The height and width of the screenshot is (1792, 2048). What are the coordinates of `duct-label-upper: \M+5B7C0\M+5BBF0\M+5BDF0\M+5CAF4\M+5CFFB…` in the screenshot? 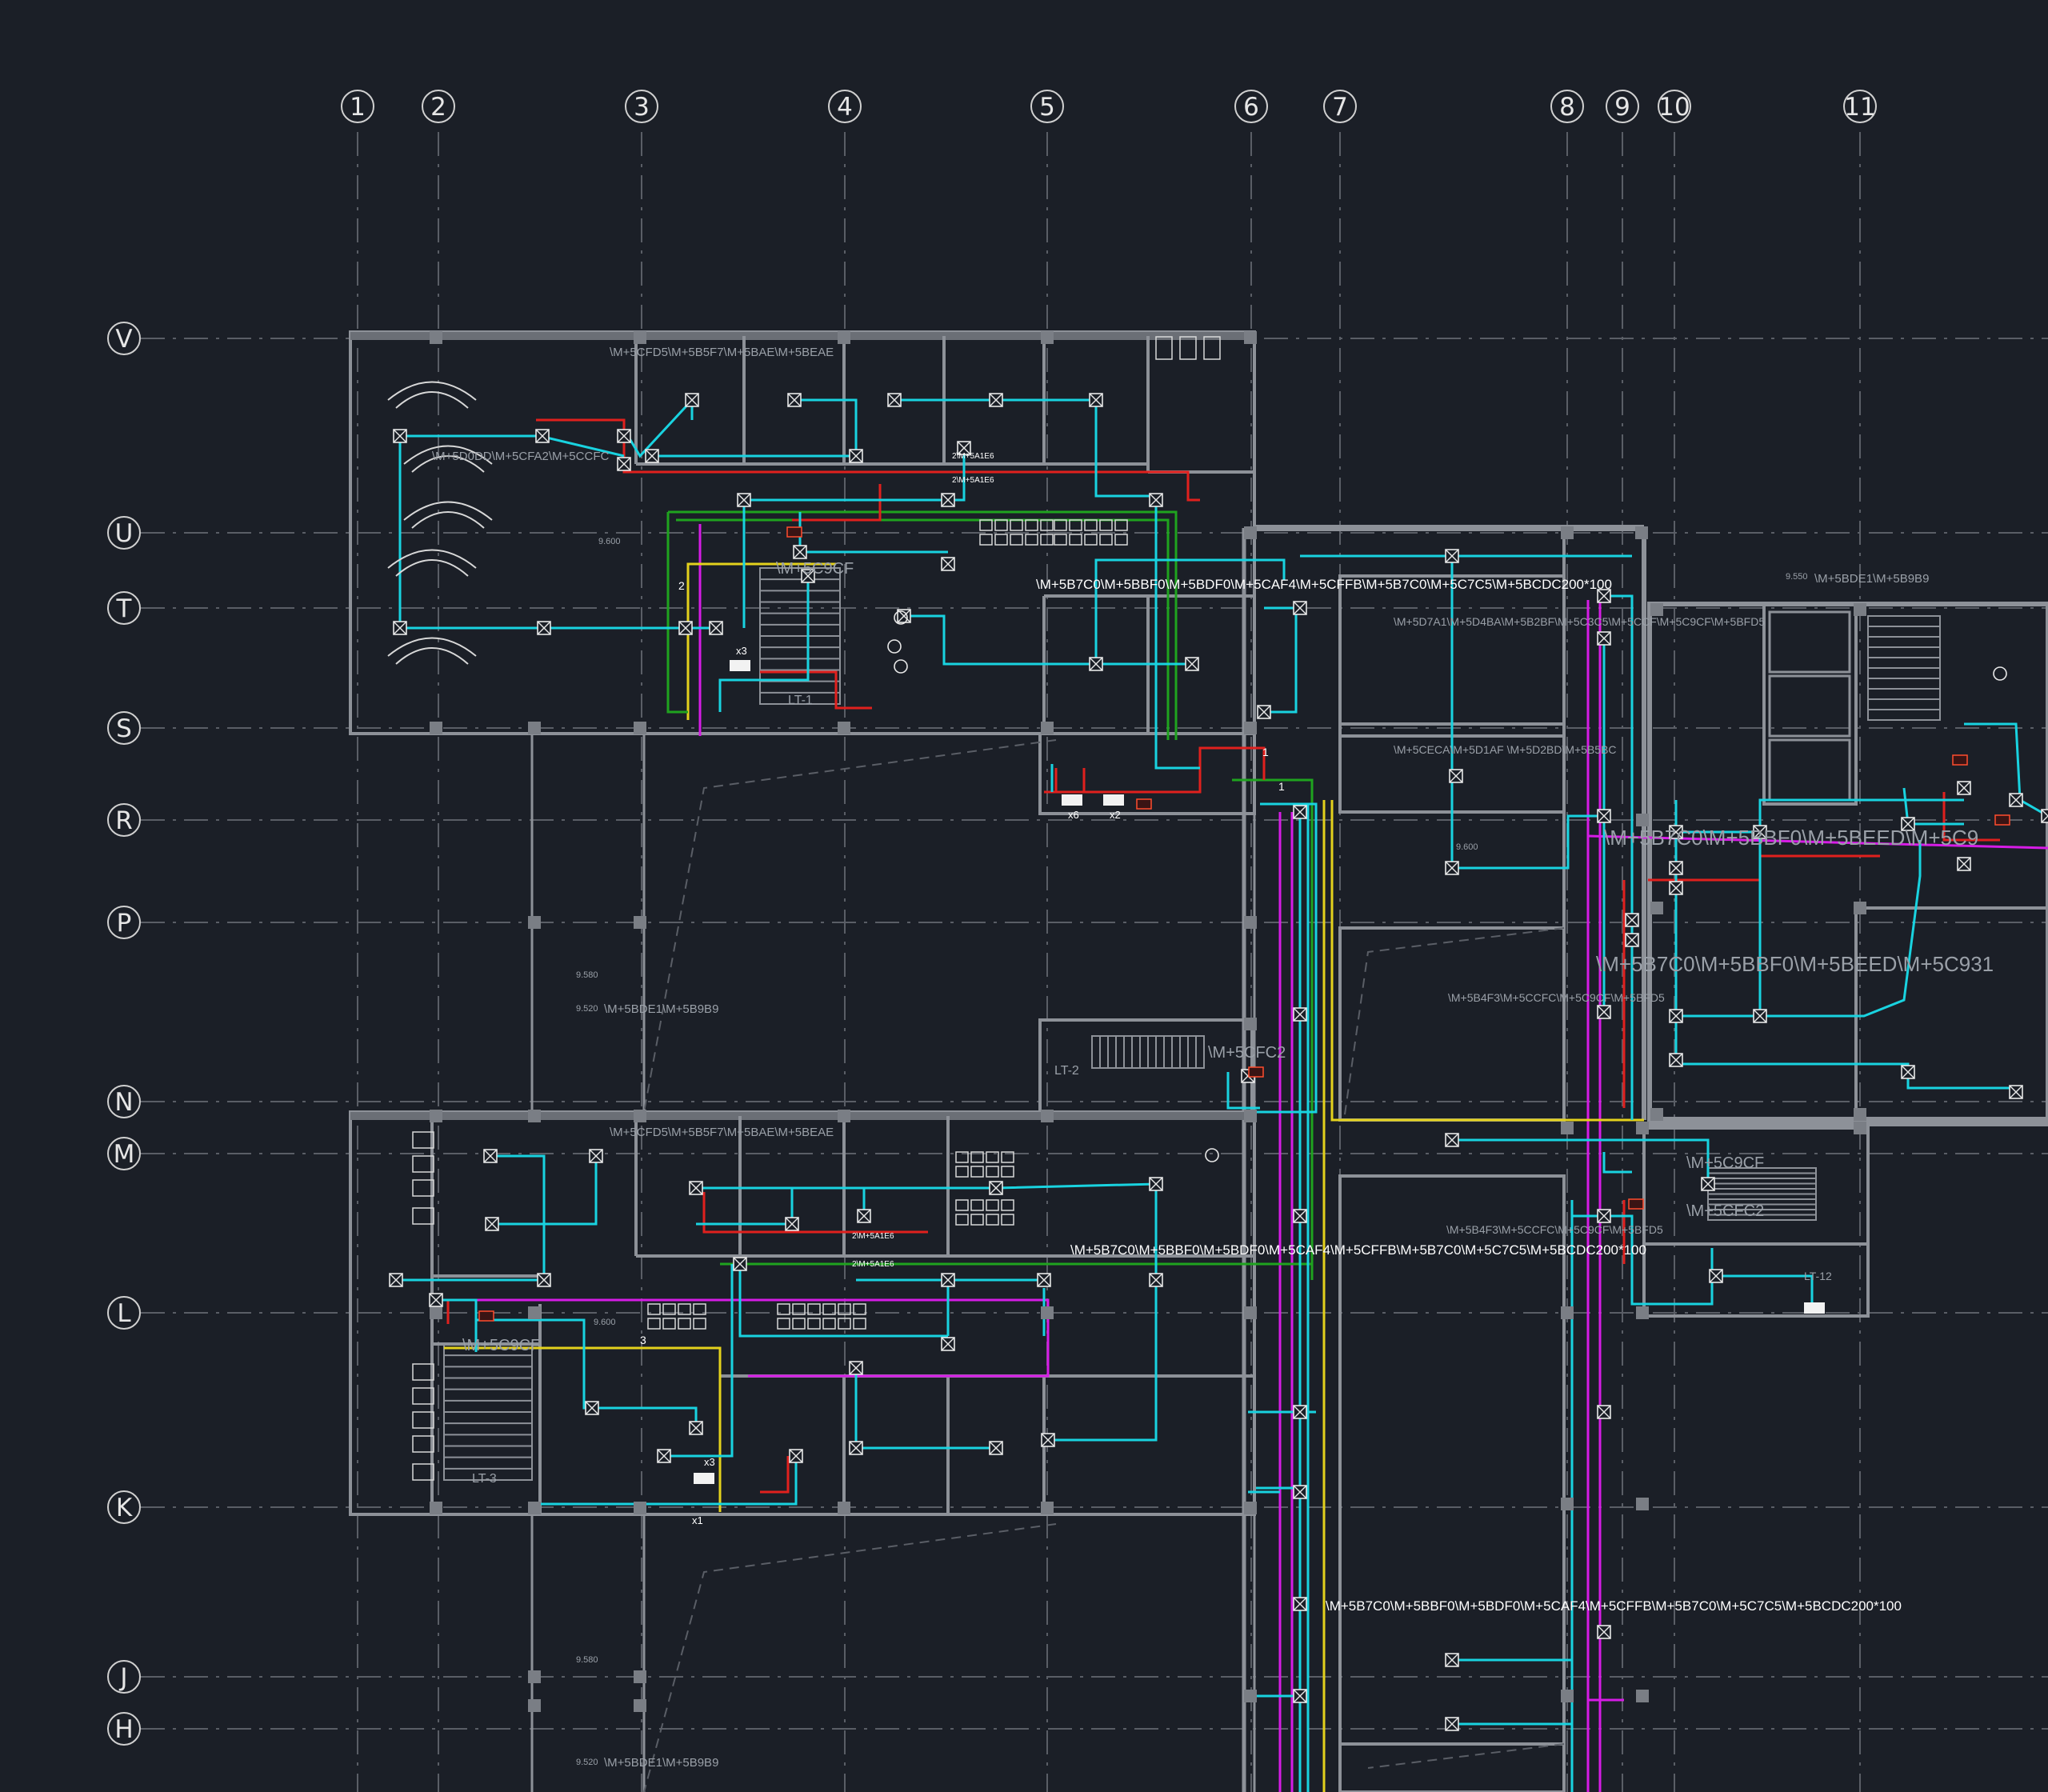 It's located at (1324, 584).